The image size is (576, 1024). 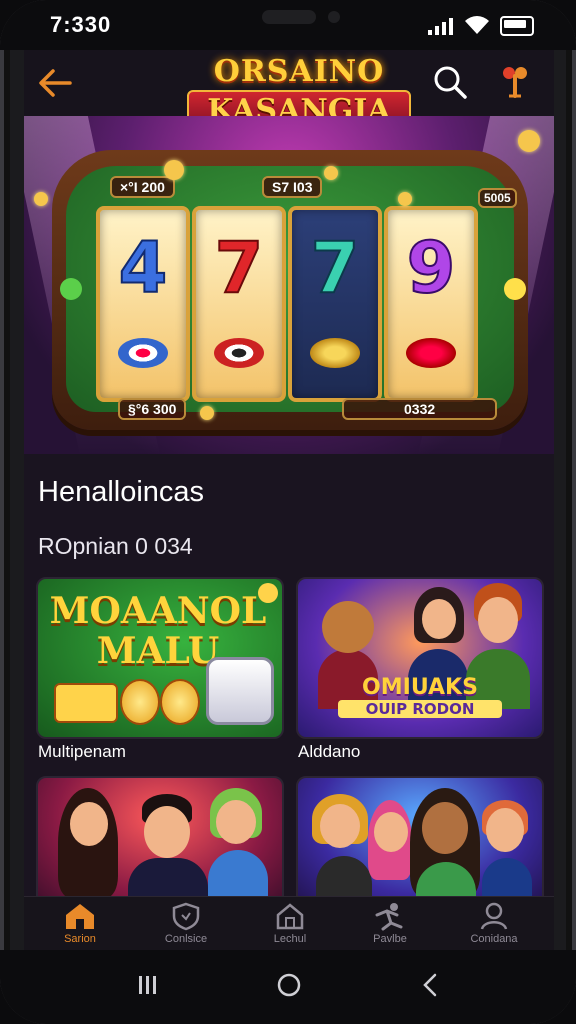 What do you see at coordinates (420, 658) in the screenshot?
I see `game-card: OMIUAKS OUIP RODON` at bounding box center [420, 658].